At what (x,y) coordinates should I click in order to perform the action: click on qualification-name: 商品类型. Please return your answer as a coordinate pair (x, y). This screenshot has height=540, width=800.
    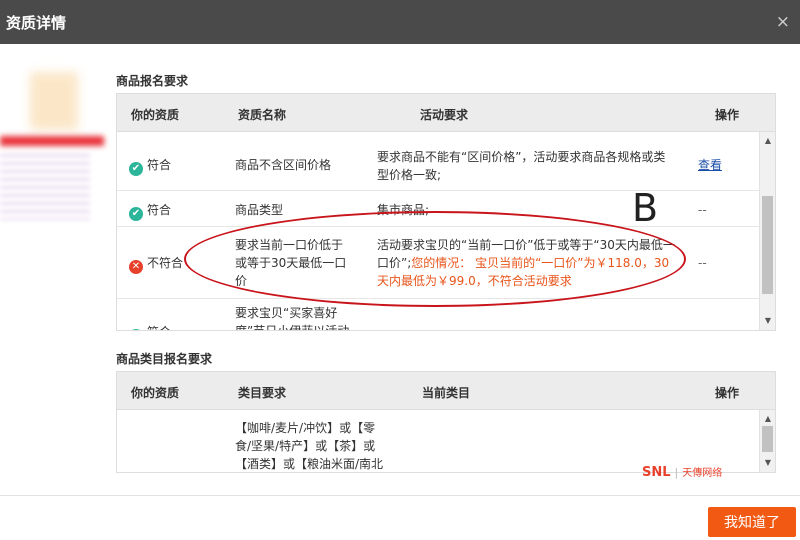
    Looking at the image, I should click on (259, 210).